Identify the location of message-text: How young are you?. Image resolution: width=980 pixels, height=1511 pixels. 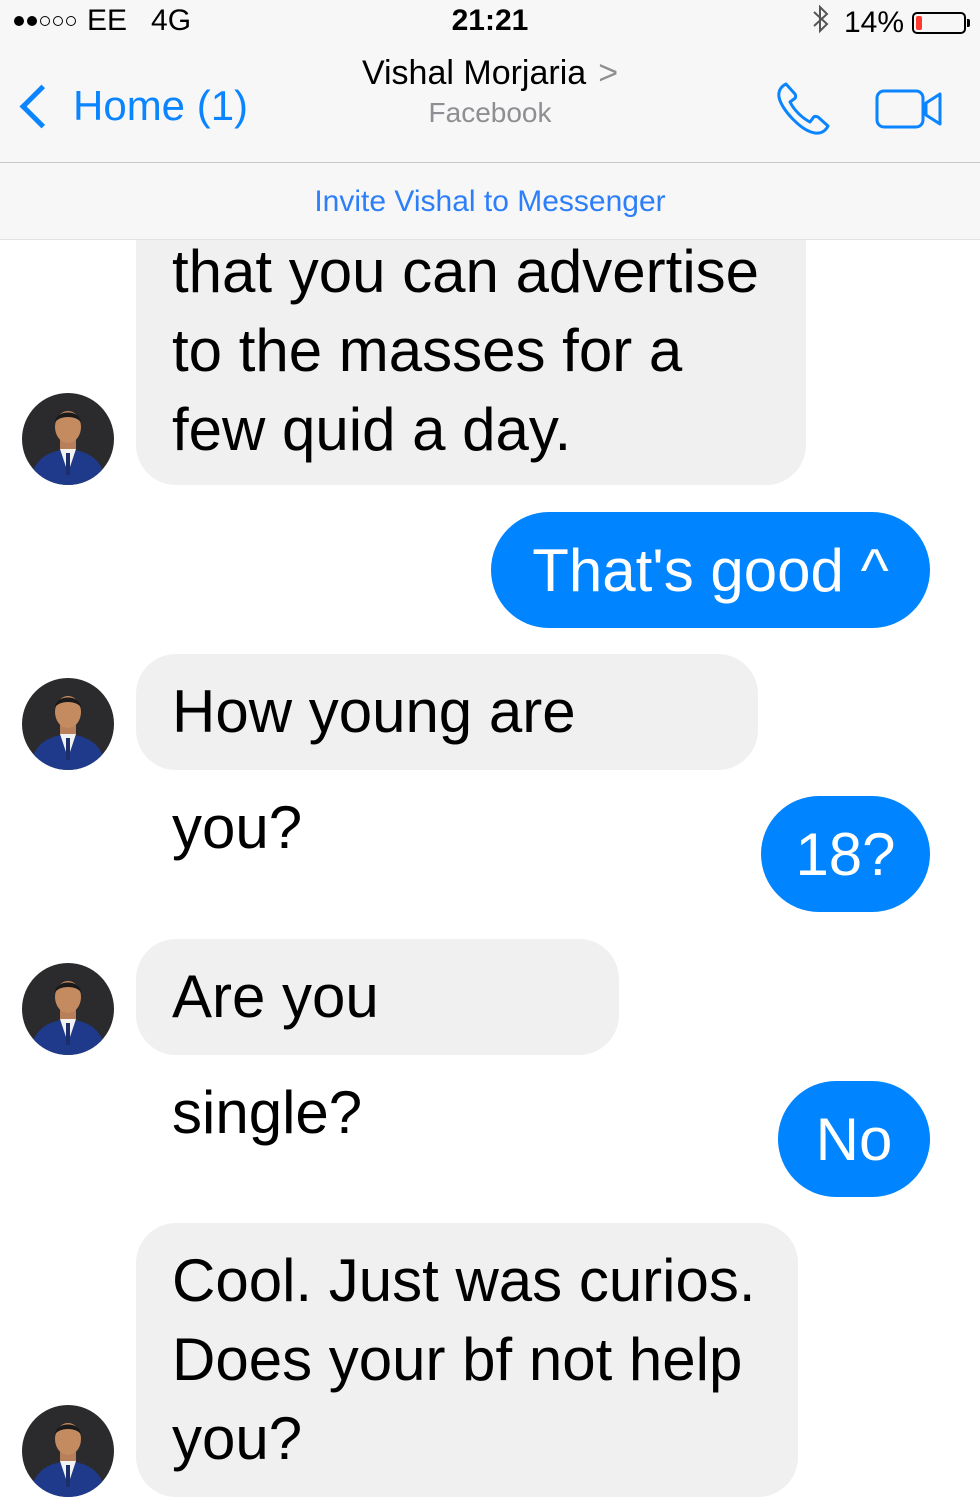
(374, 769).